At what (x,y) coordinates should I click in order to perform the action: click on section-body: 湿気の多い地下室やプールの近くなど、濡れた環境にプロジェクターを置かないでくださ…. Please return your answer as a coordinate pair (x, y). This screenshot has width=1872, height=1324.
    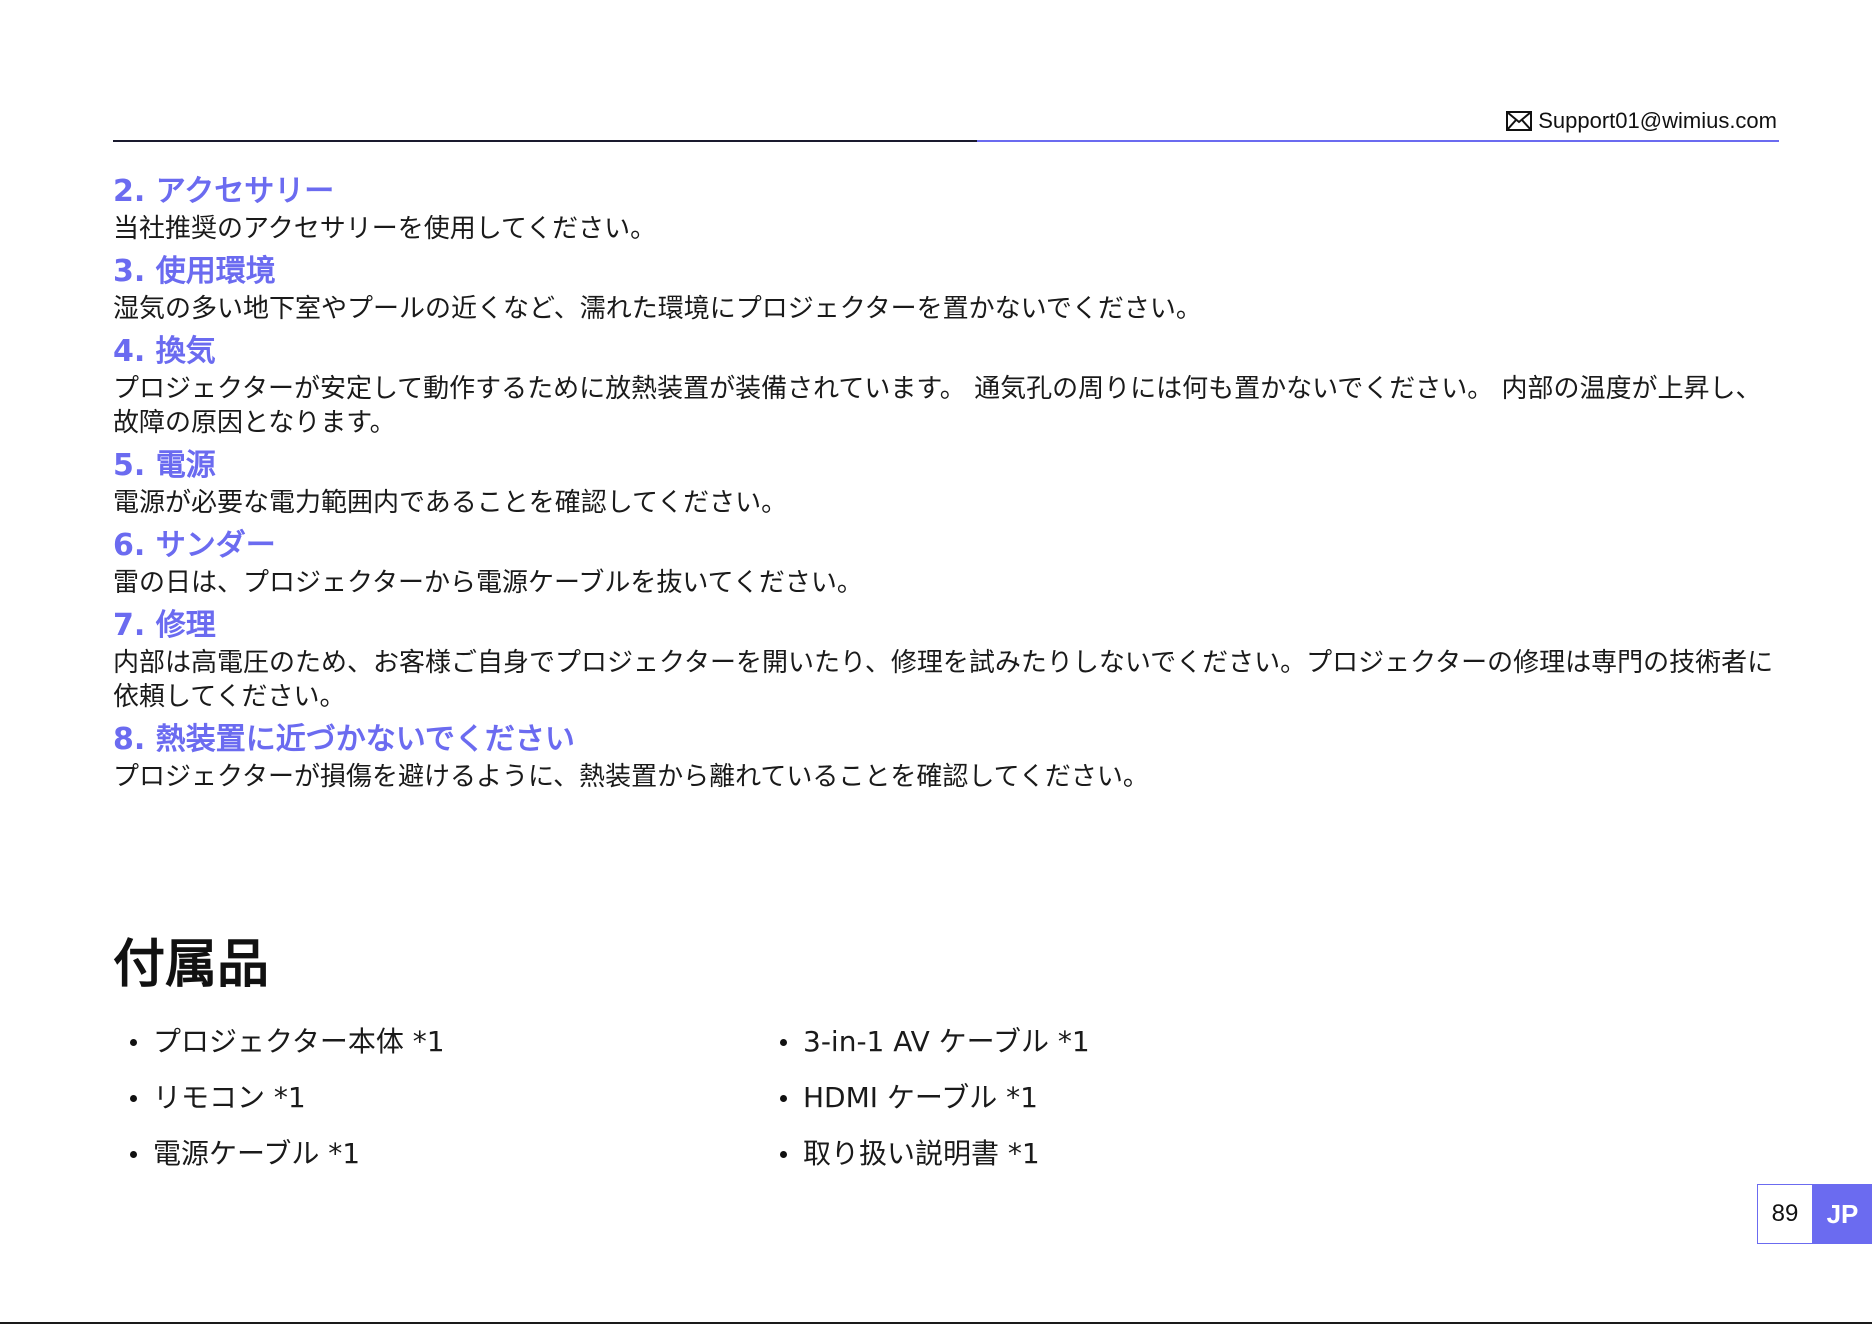
    Looking at the image, I should click on (657, 309).